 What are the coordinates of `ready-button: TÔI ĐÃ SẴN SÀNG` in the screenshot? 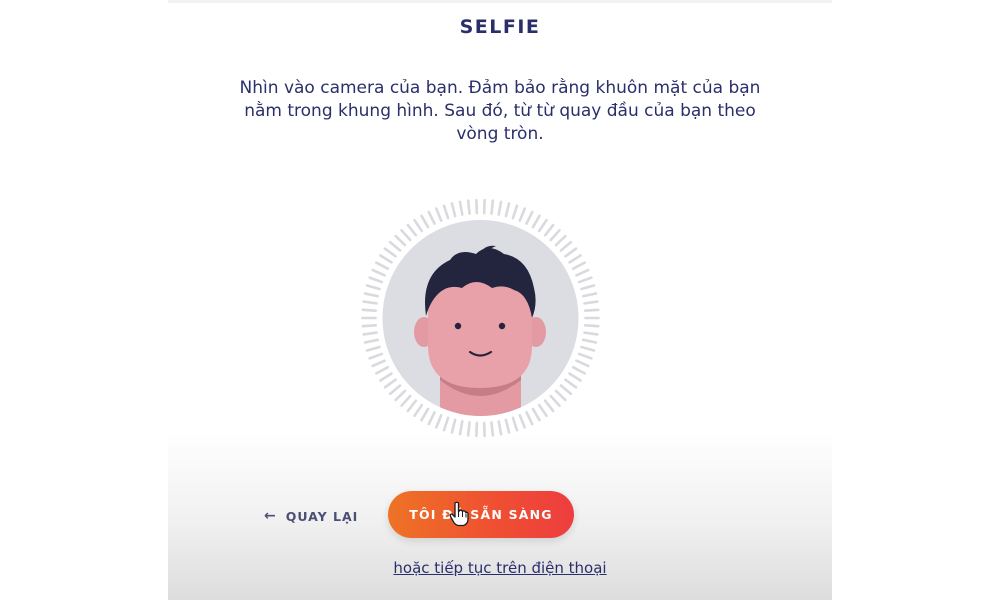 It's located at (481, 514).